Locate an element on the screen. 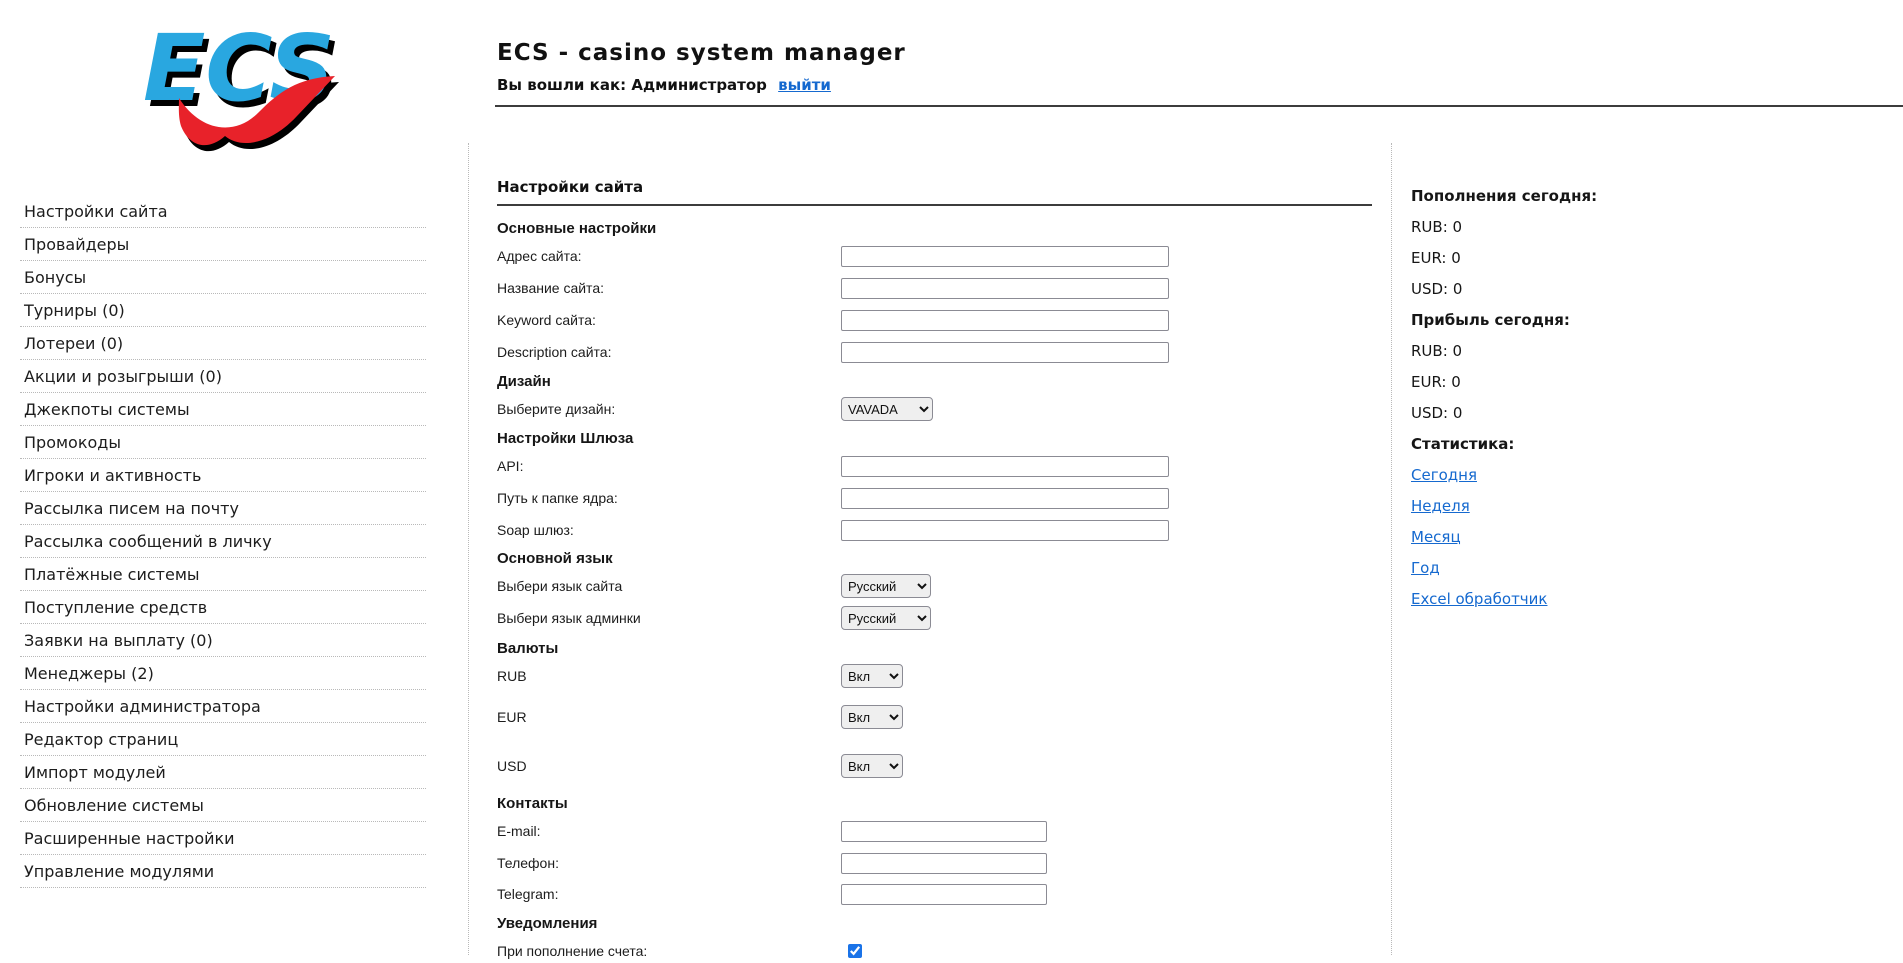  sidebar-item-module-management: Управление модулями is located at coordinates (223, 871).